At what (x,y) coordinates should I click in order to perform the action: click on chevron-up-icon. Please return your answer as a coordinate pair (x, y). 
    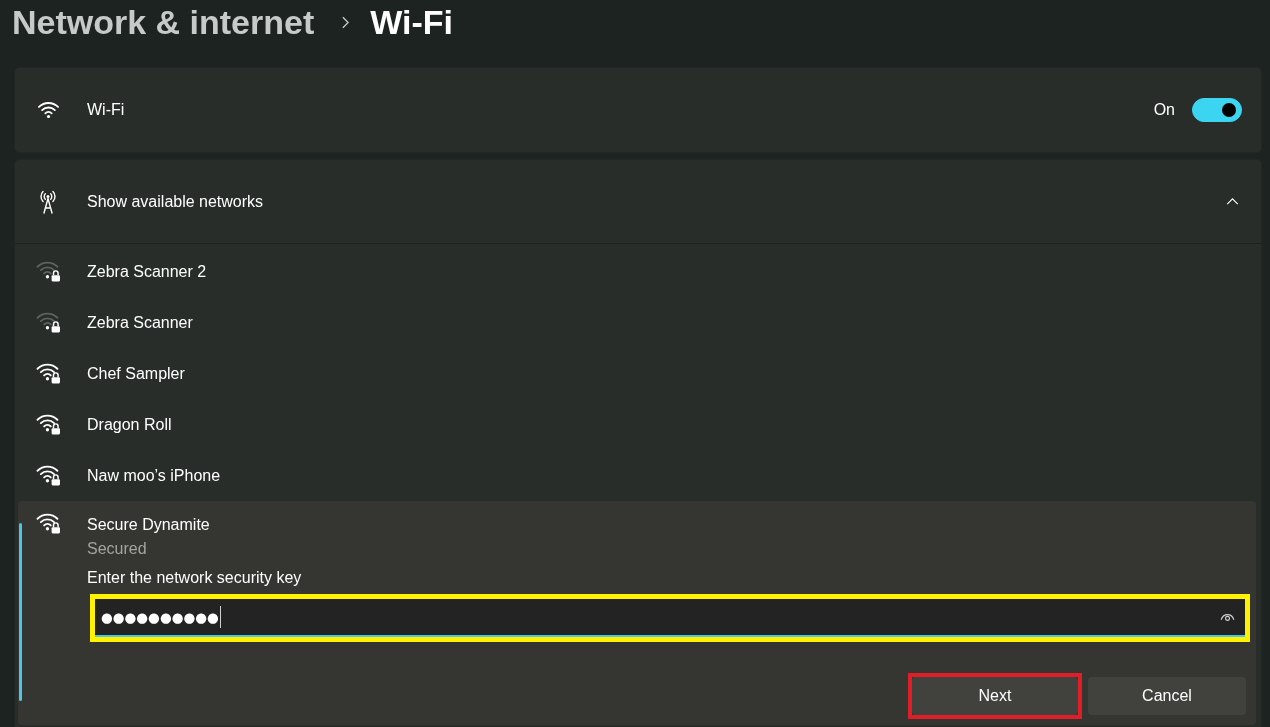
    Looking at the image, I should click on (1232, 201).